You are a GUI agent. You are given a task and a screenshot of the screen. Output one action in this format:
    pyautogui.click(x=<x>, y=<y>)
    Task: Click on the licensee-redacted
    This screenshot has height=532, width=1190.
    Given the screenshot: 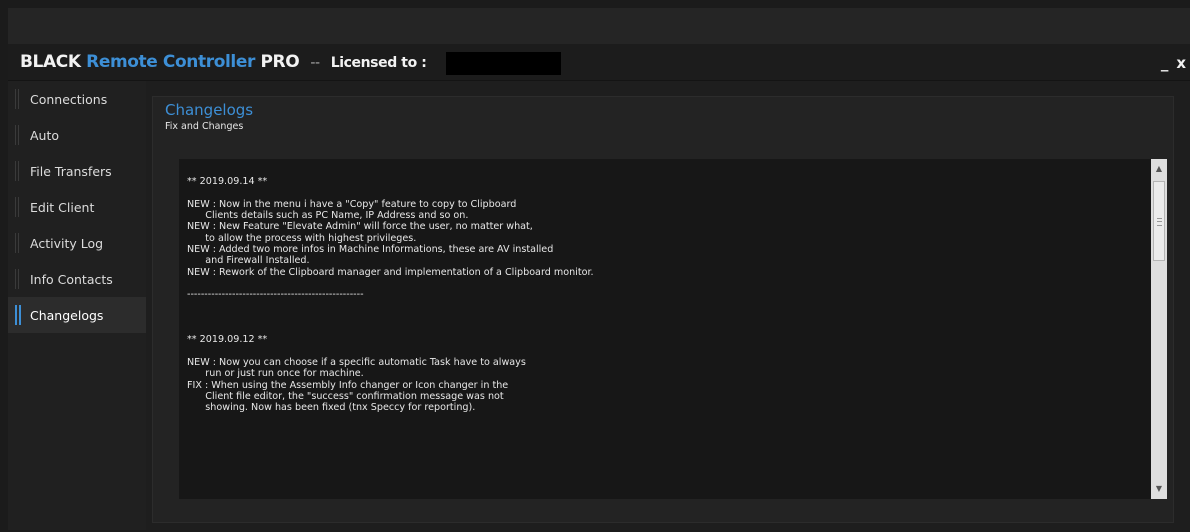 What is the action you would take?
    pyautogui.click(x=503, y=63)
    